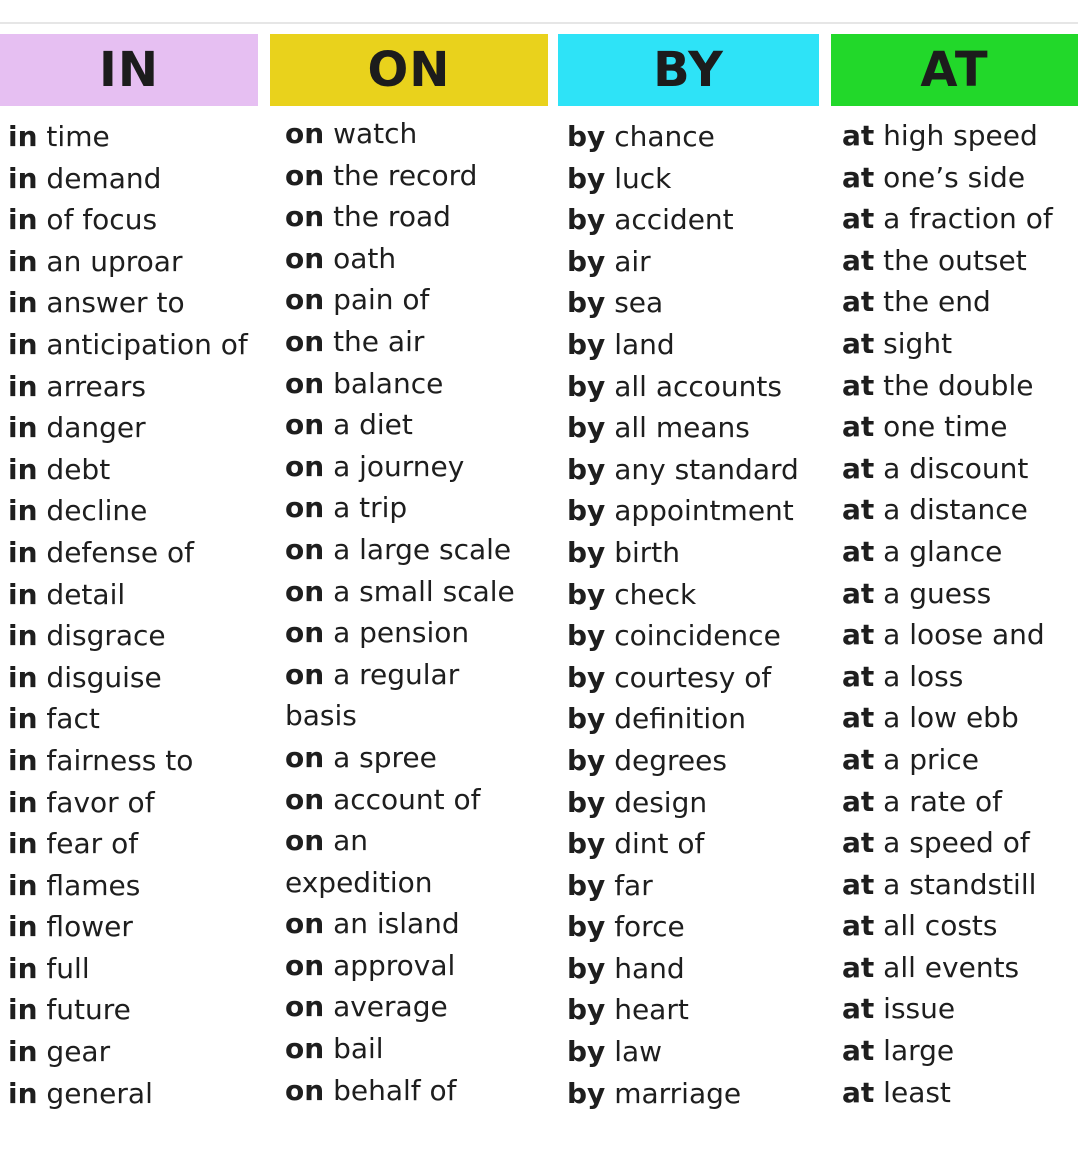 This screenshot has height=1152, width=1078. I want to click on phrase-text: bail, so click(354, 1049).